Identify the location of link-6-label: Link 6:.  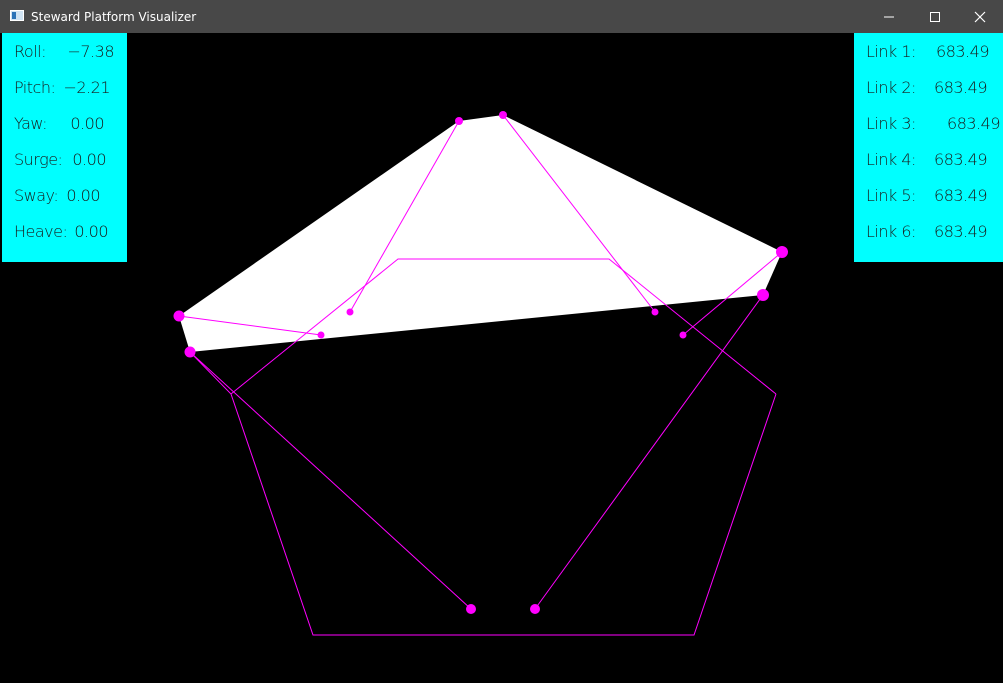
(891, 231).